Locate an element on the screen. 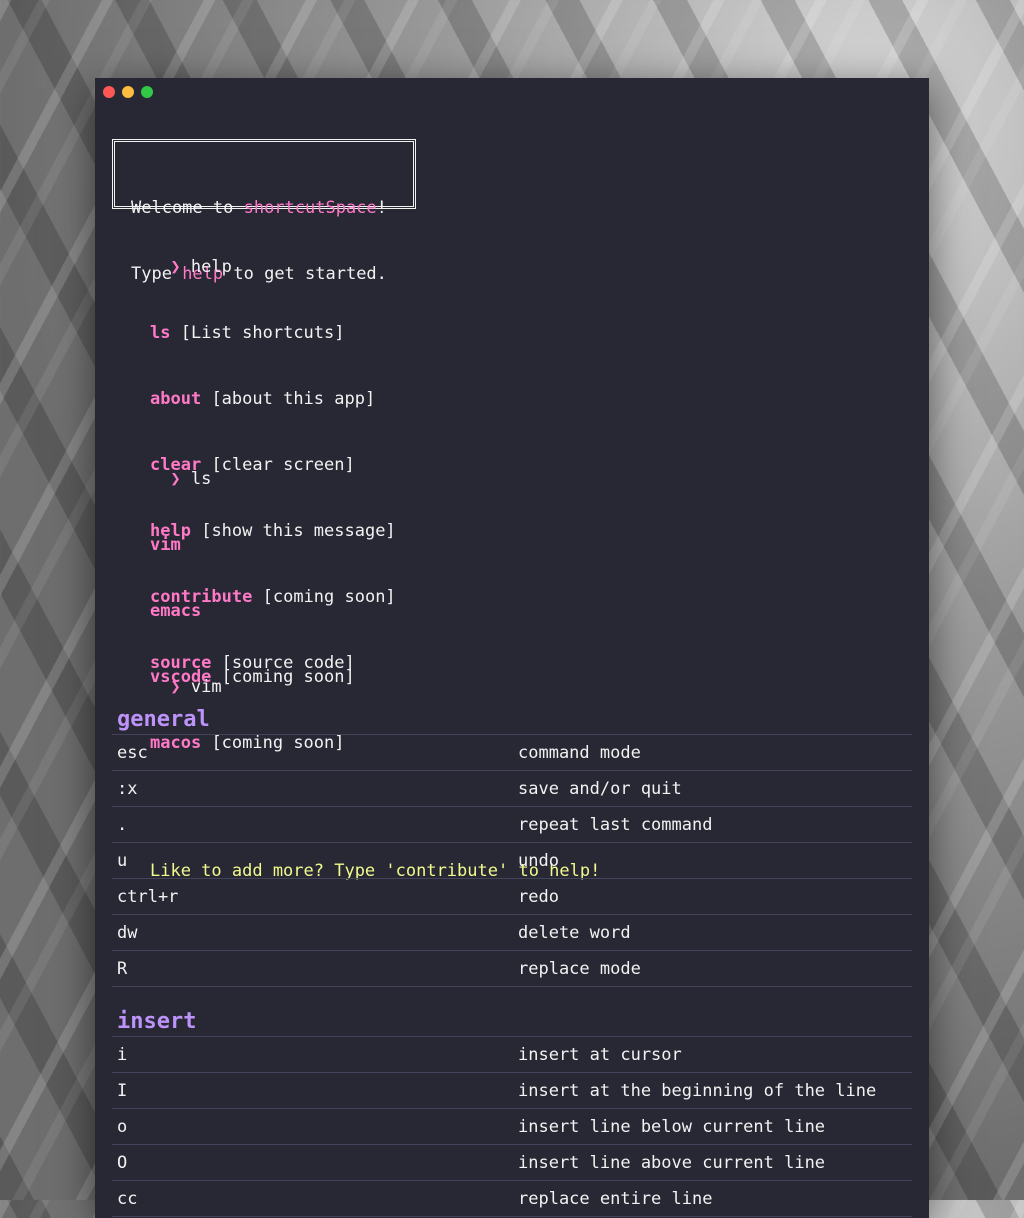 The width and height of the screenshot is (1024, 1218). table-row: . repeat last command is located at coordinates (512, 824).